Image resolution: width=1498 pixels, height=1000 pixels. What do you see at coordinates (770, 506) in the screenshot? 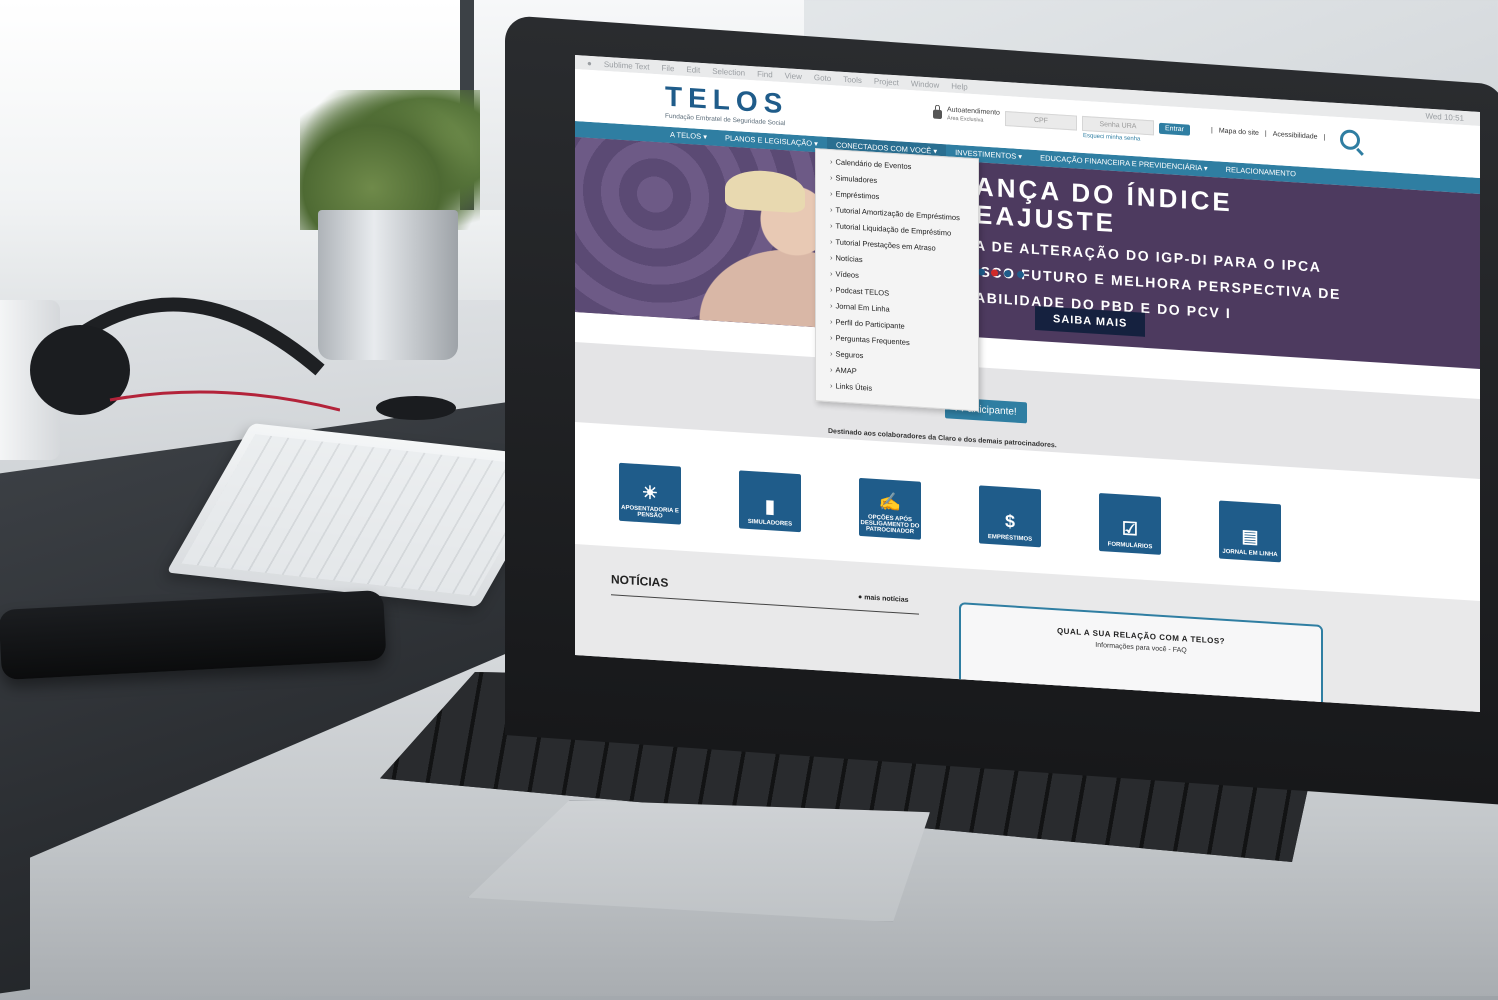
I see `bar-chart-icon: ▮` at bounding box center [770, 506].